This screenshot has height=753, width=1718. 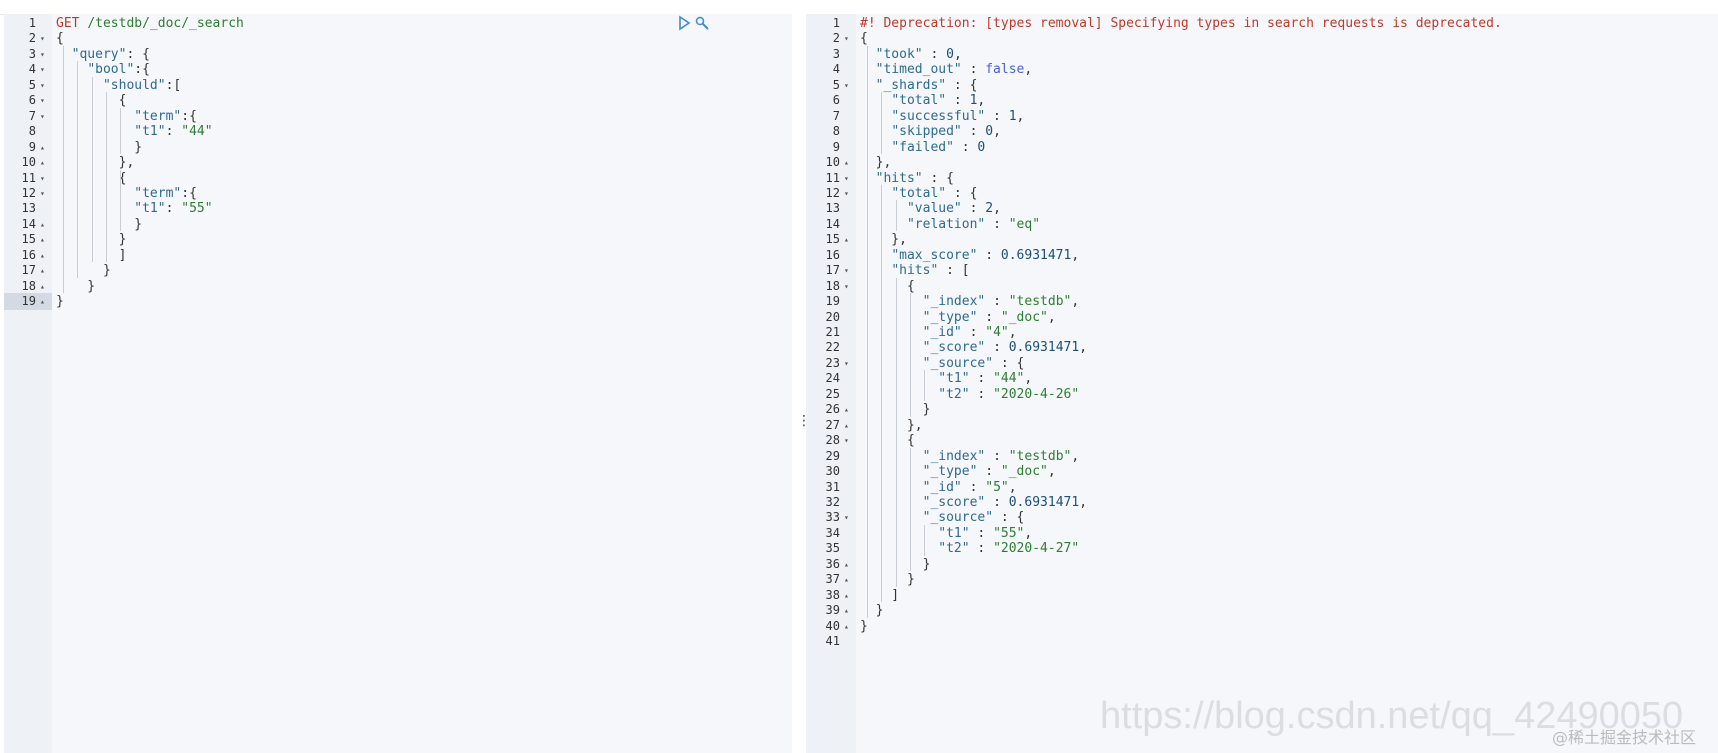 I want to click on line-number: 7, so click(x=32, y=115).